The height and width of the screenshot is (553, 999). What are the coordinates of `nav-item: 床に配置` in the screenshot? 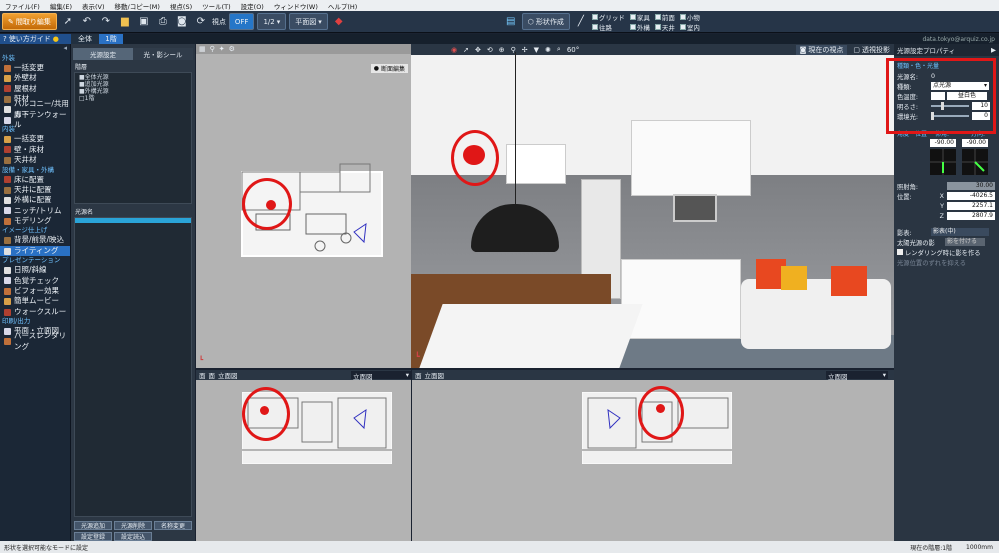 It's located at (35, 180).